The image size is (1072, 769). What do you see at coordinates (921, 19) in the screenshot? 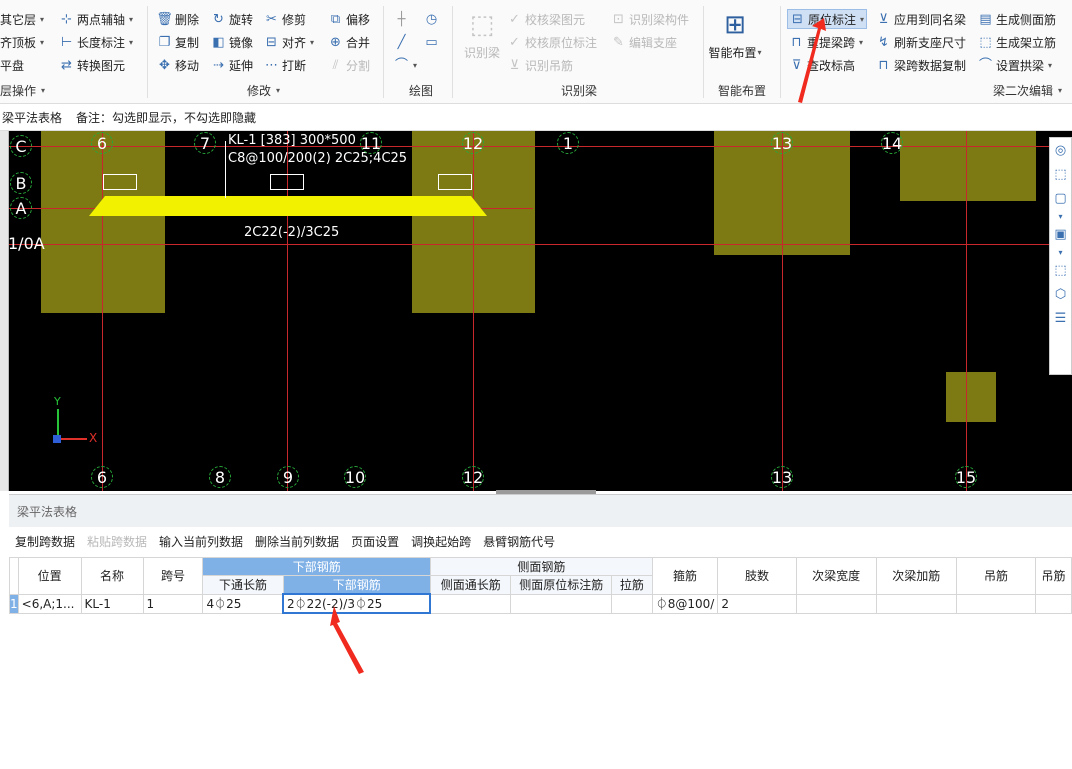
I see `apply-same-beam-button: ⊻ 应用到同名梁` at bounding box center [921, 19].